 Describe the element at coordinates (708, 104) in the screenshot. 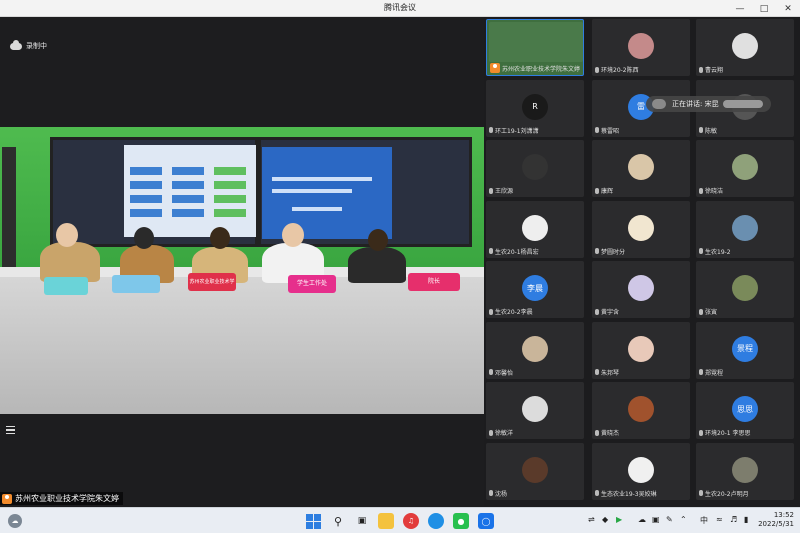

I see `speaking-indicator: 正在讲话: 宋昆` at that location.